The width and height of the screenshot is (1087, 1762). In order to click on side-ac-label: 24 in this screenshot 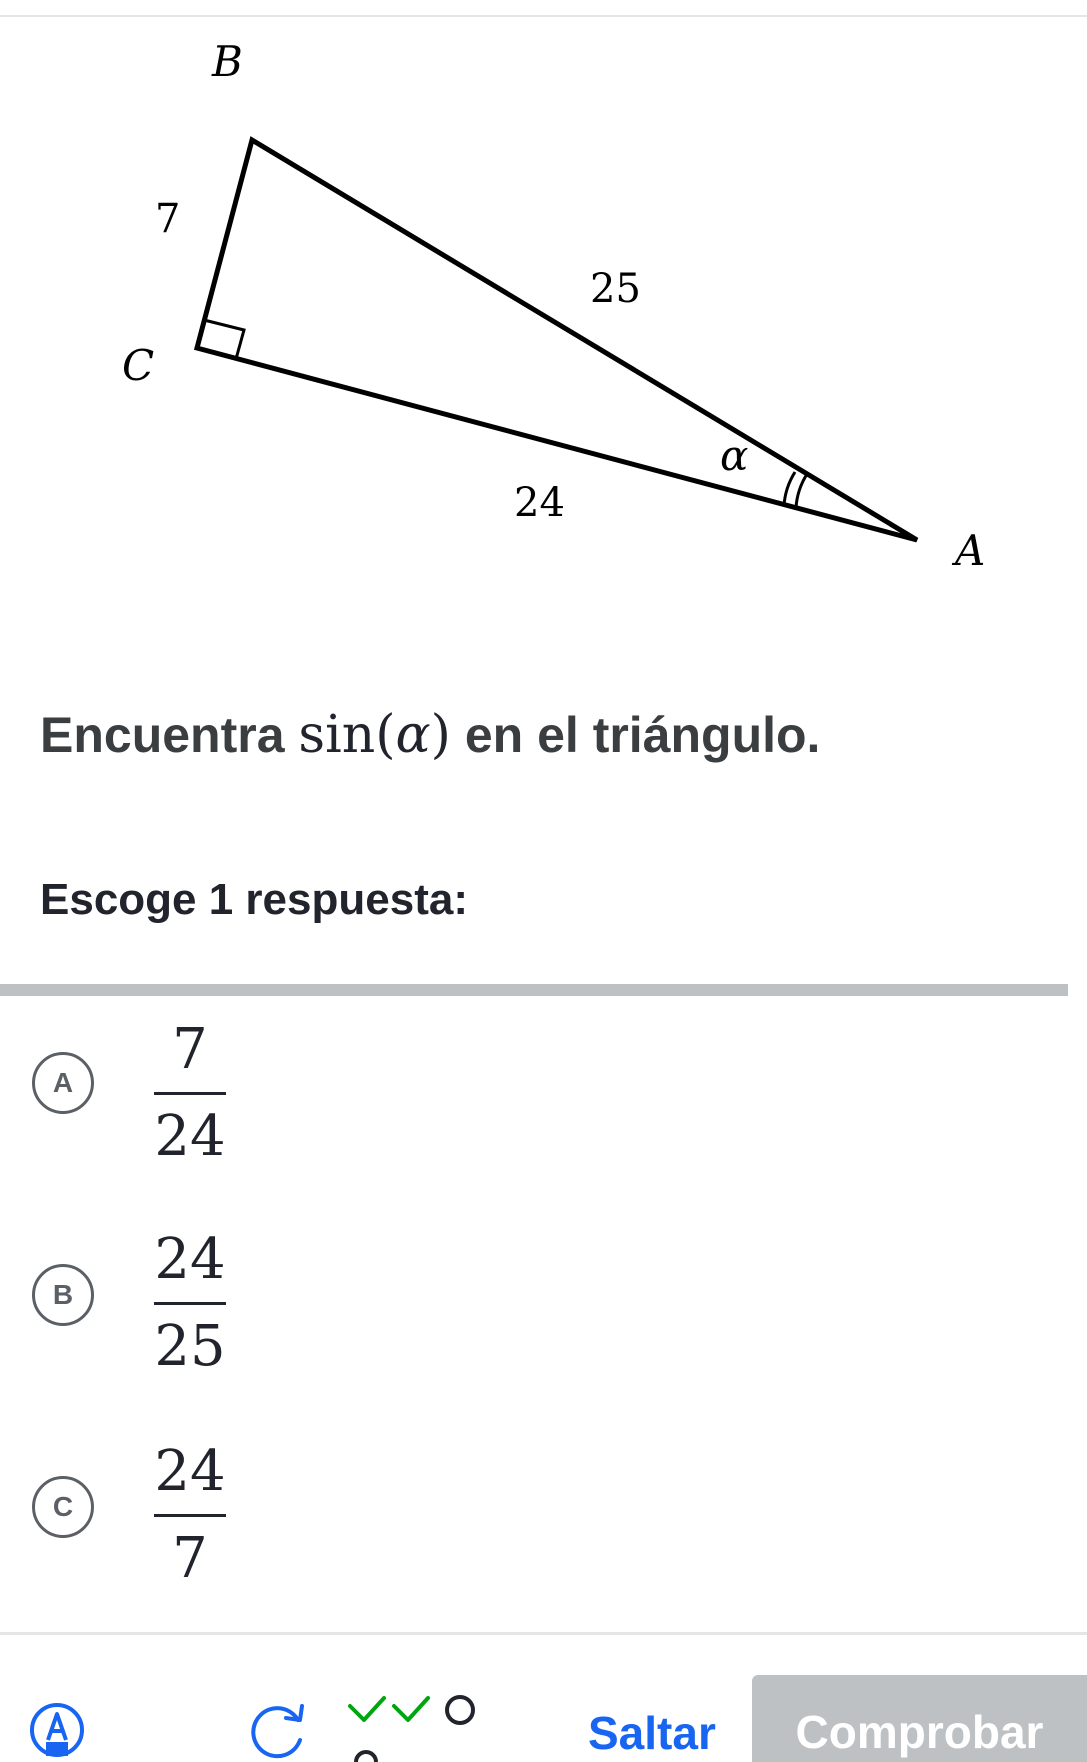, I will do `click(539, 503)`.